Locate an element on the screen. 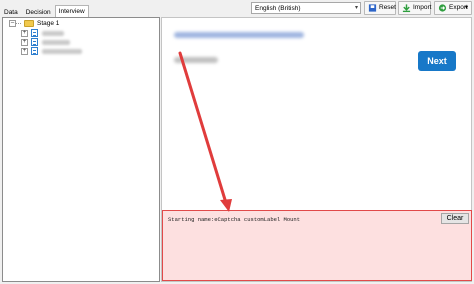 The width and height of the screenshot is (474, 284). tree-connector is located at coordinates (18, 23).